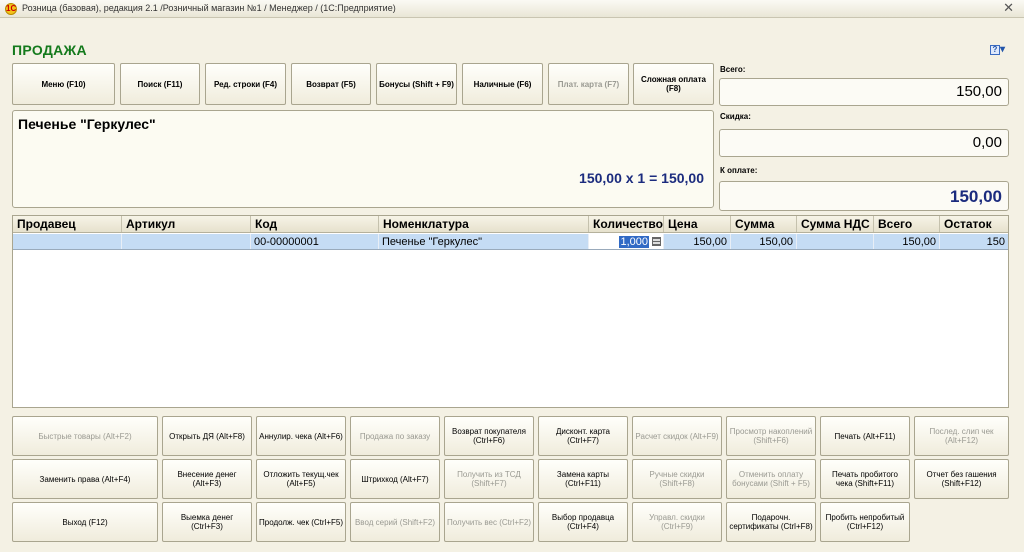 The image size is (1024, 552). Describe the element at coordinates (835, 224) in the screenshot. I see `col-vat: Сумма НДС` at that location.